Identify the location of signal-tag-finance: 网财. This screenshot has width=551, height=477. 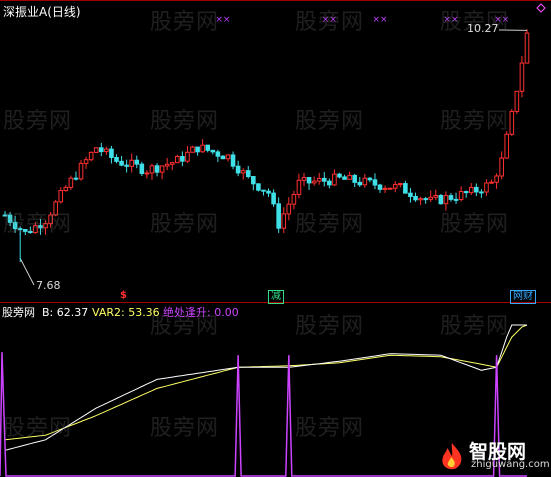
(523, 297).